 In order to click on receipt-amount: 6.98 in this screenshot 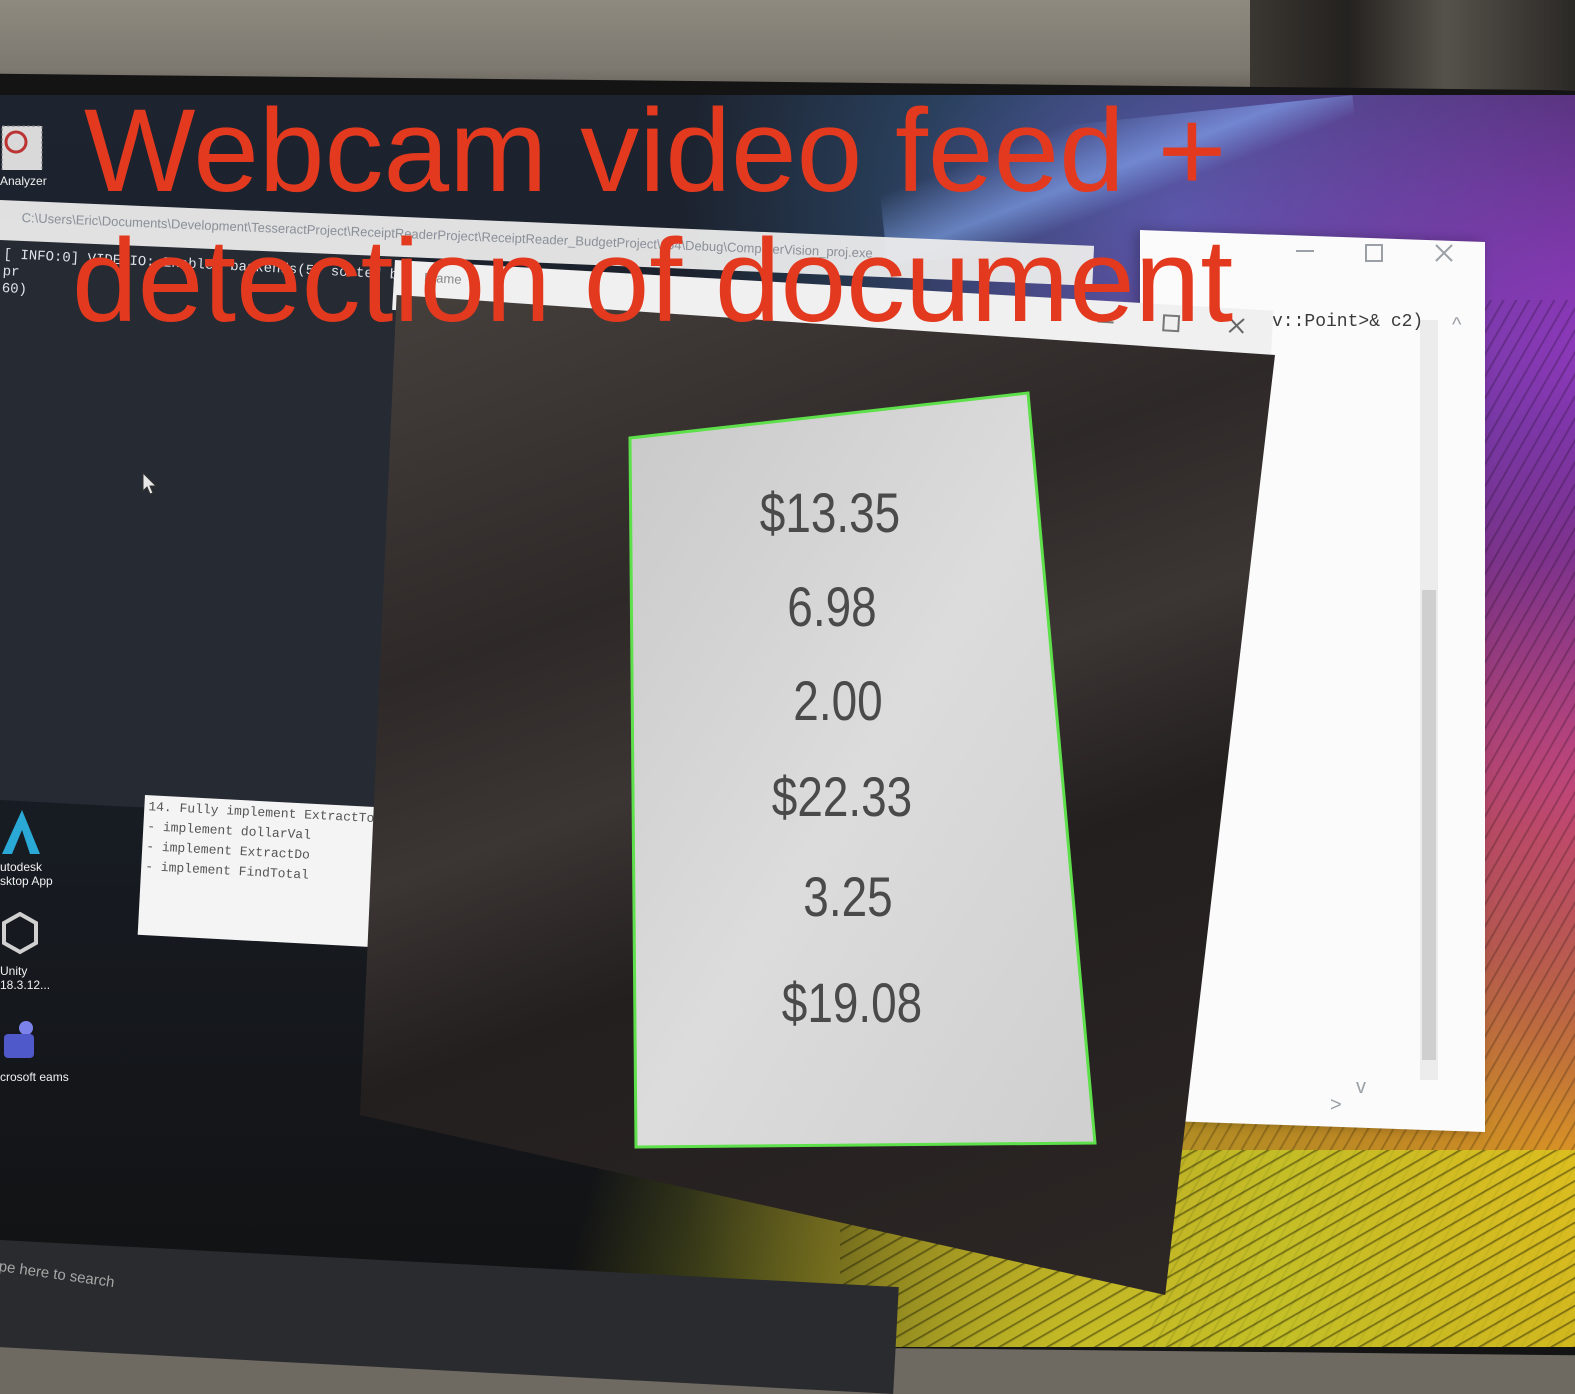, I will do `click(832, 606)`.